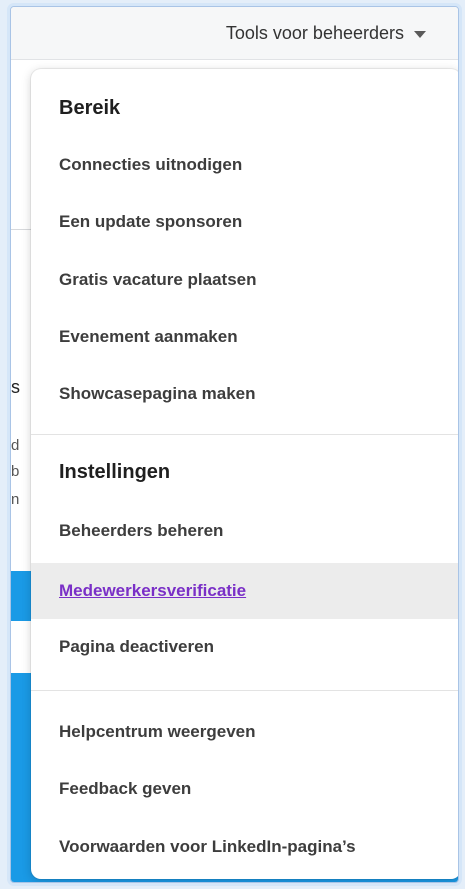  What do you see at coordinates (90, 108) in the screenshot?
I see `section-title-bereik: Bereik` at bounding box center [90, 108].